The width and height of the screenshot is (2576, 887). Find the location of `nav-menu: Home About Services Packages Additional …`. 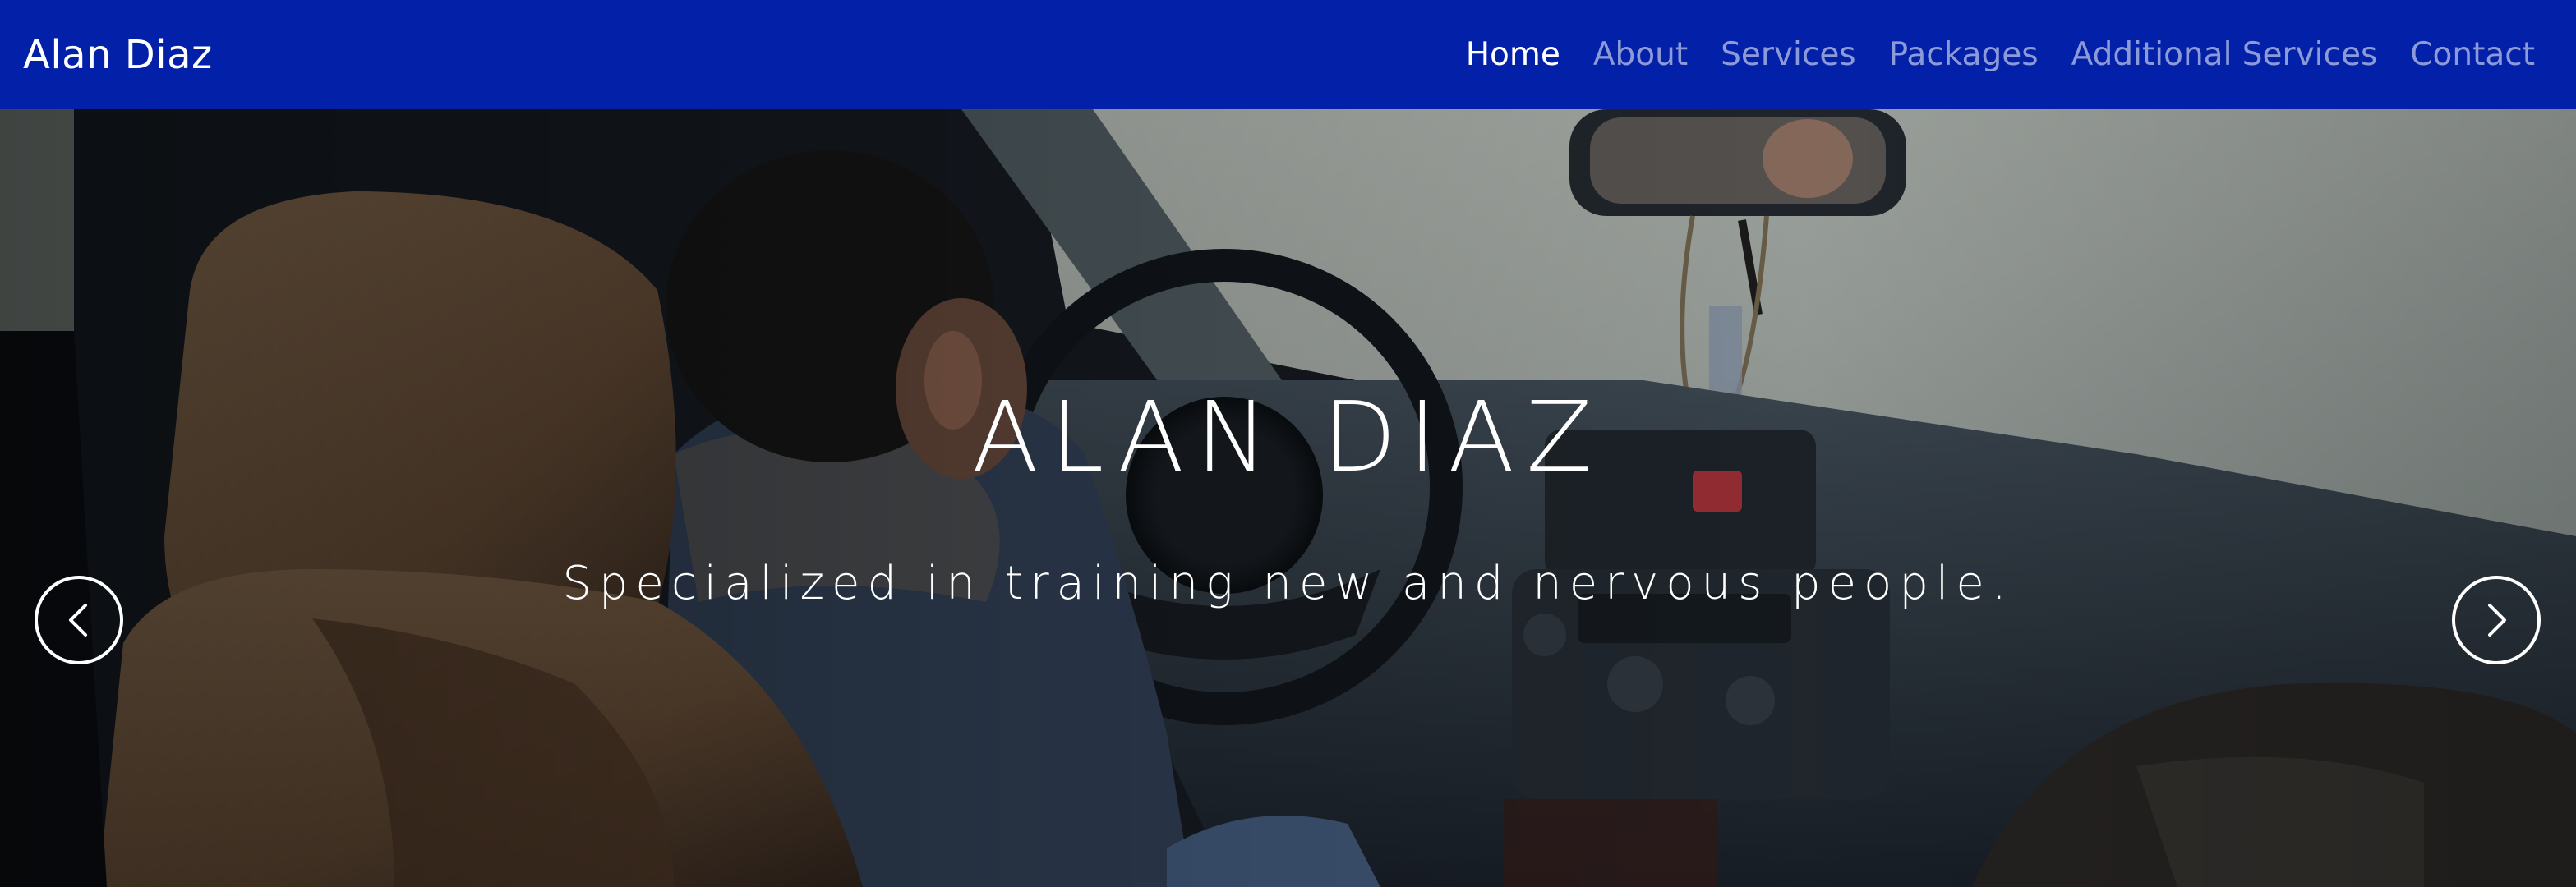

nav-menu: Home About Services Packages Additional … is located at coordinates (2000, 54).